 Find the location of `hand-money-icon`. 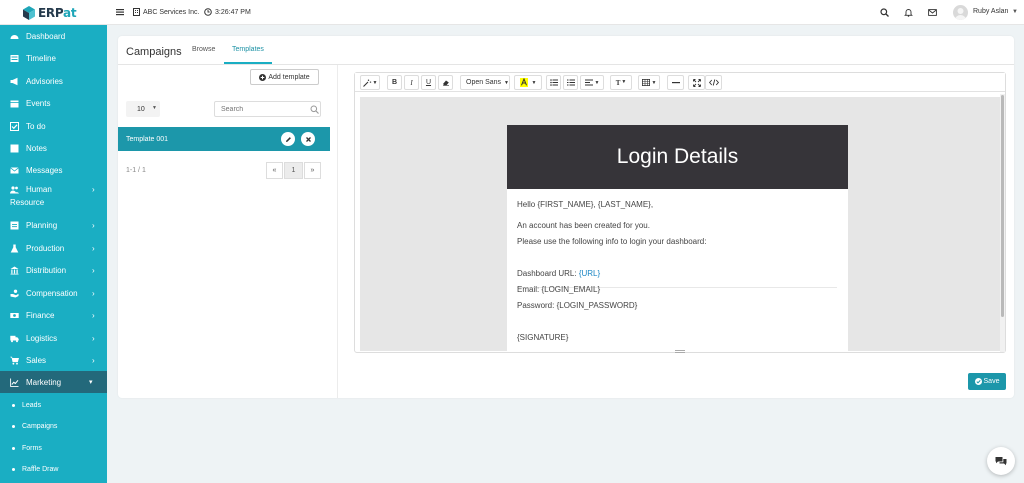

hand-money-icon is located at coordinates (14, 293).